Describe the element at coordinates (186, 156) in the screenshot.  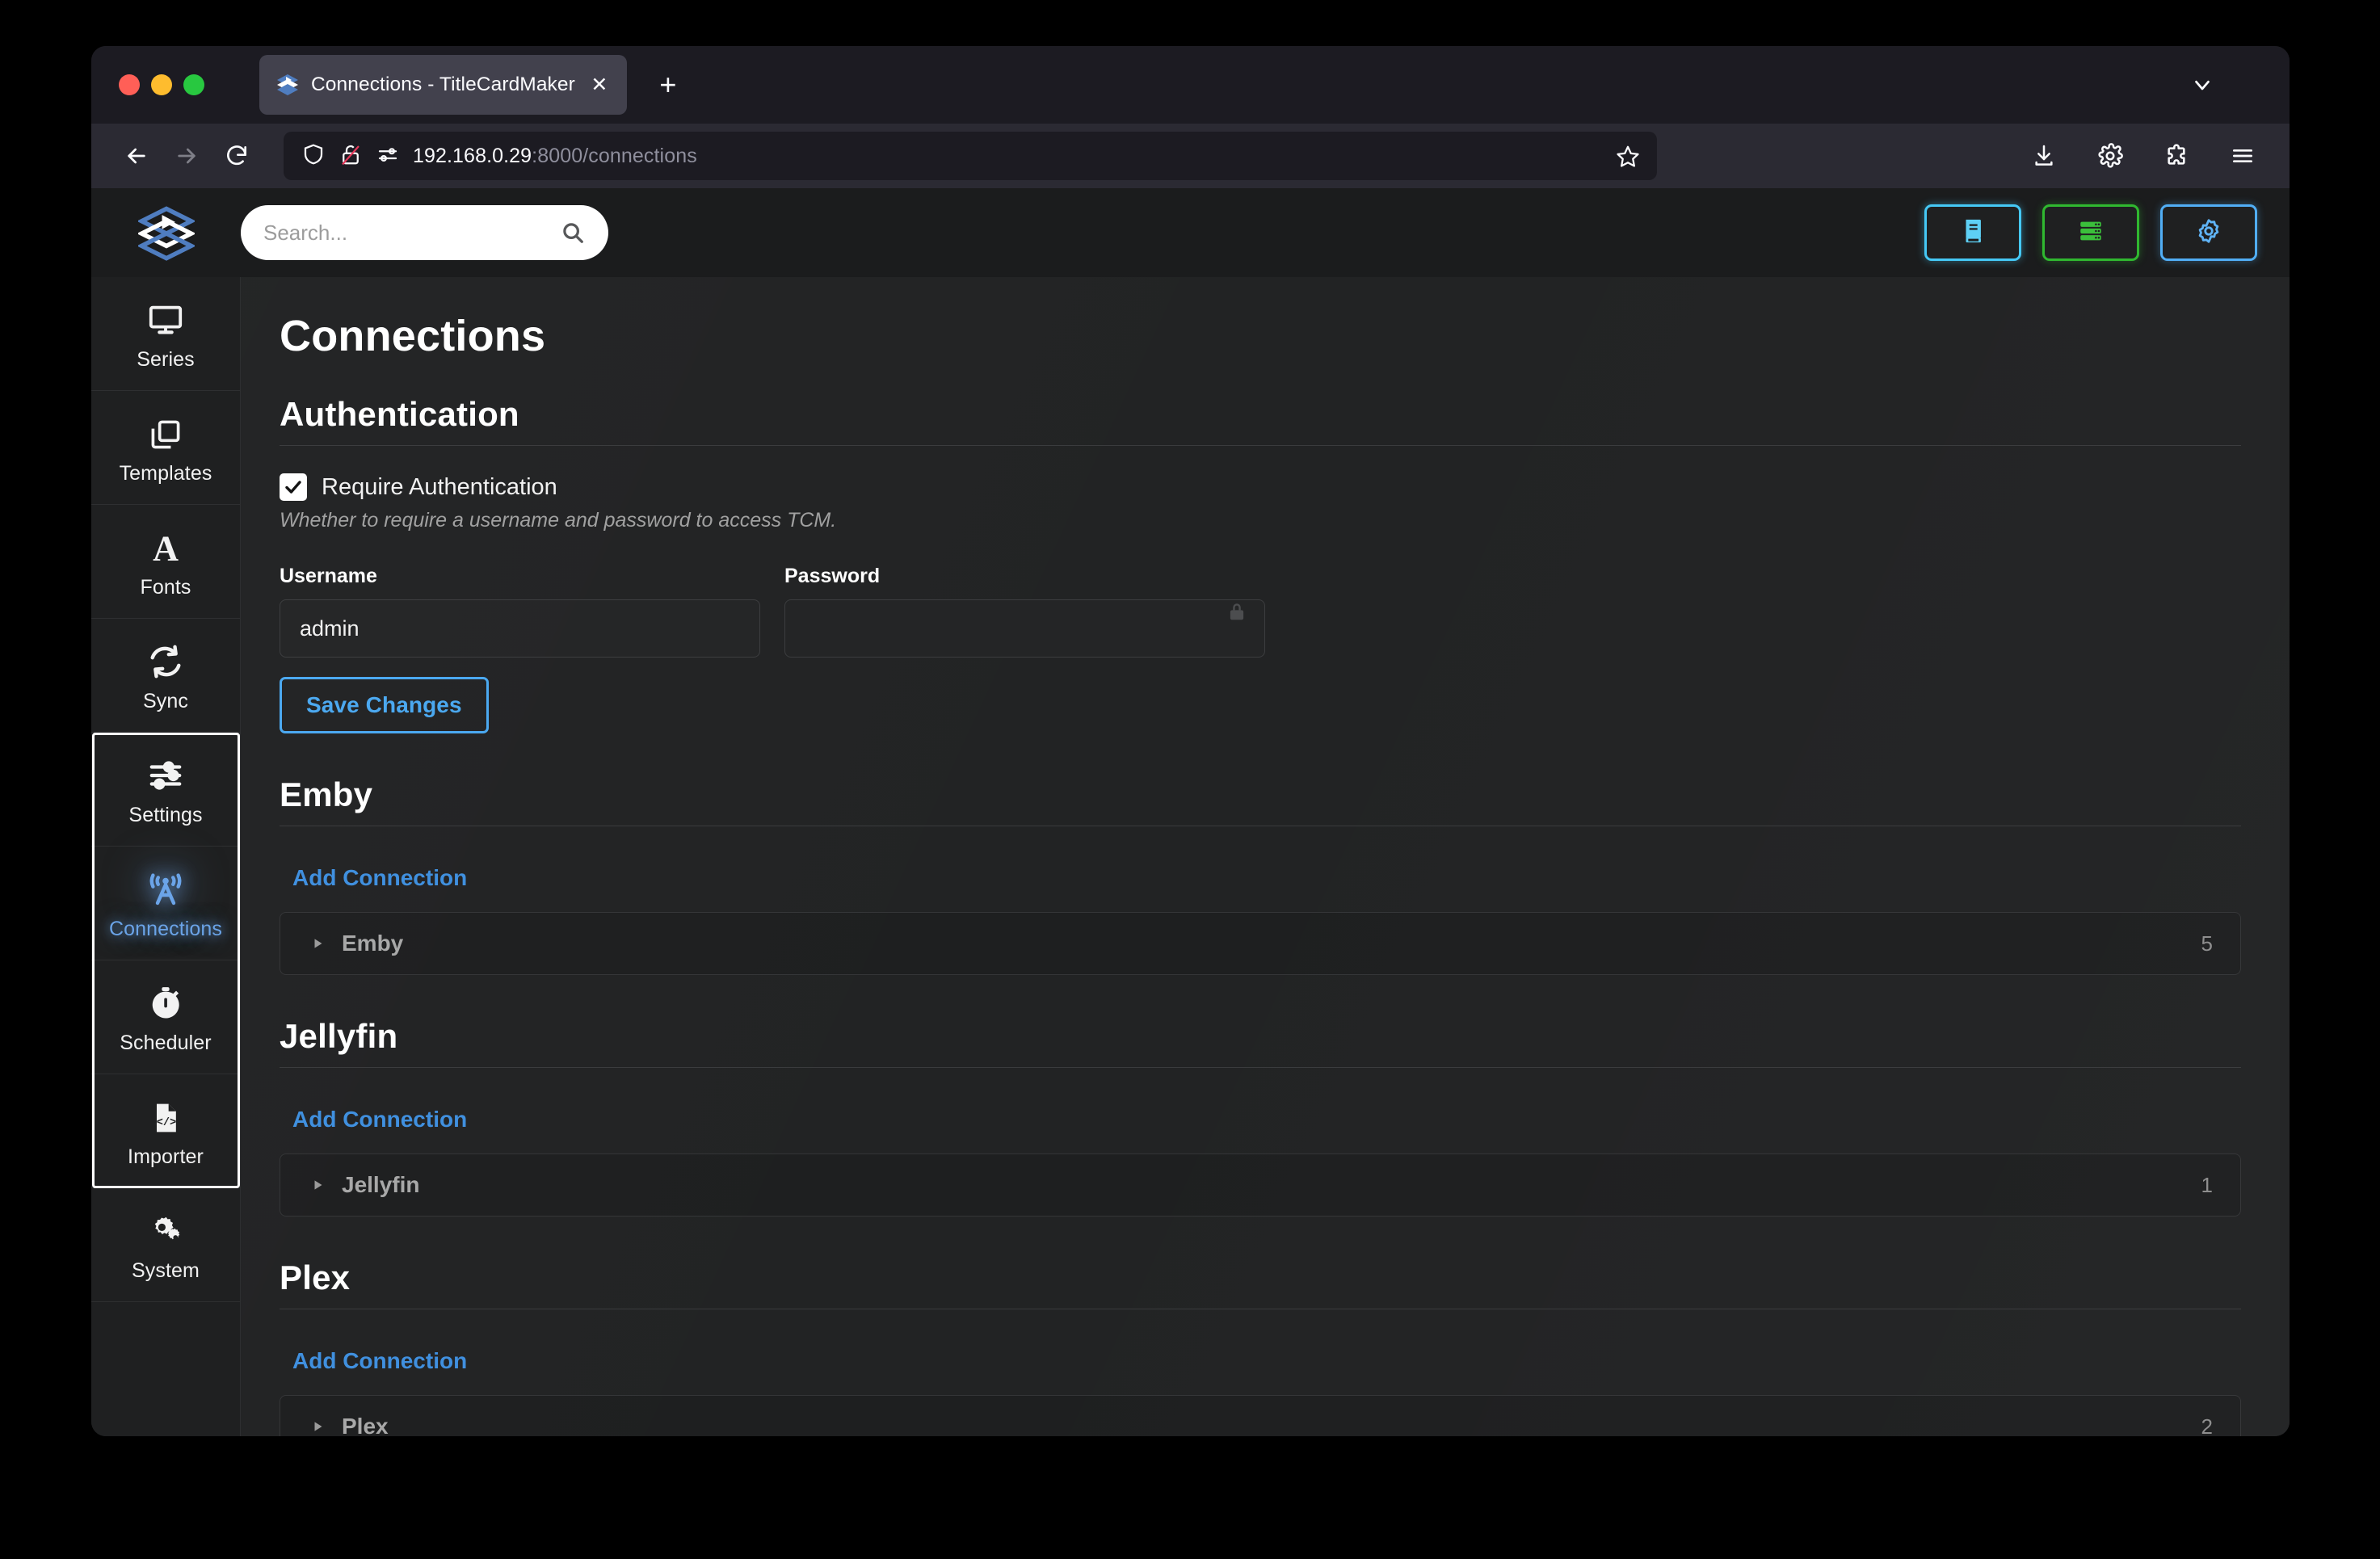
I see `forward-button` at that location.